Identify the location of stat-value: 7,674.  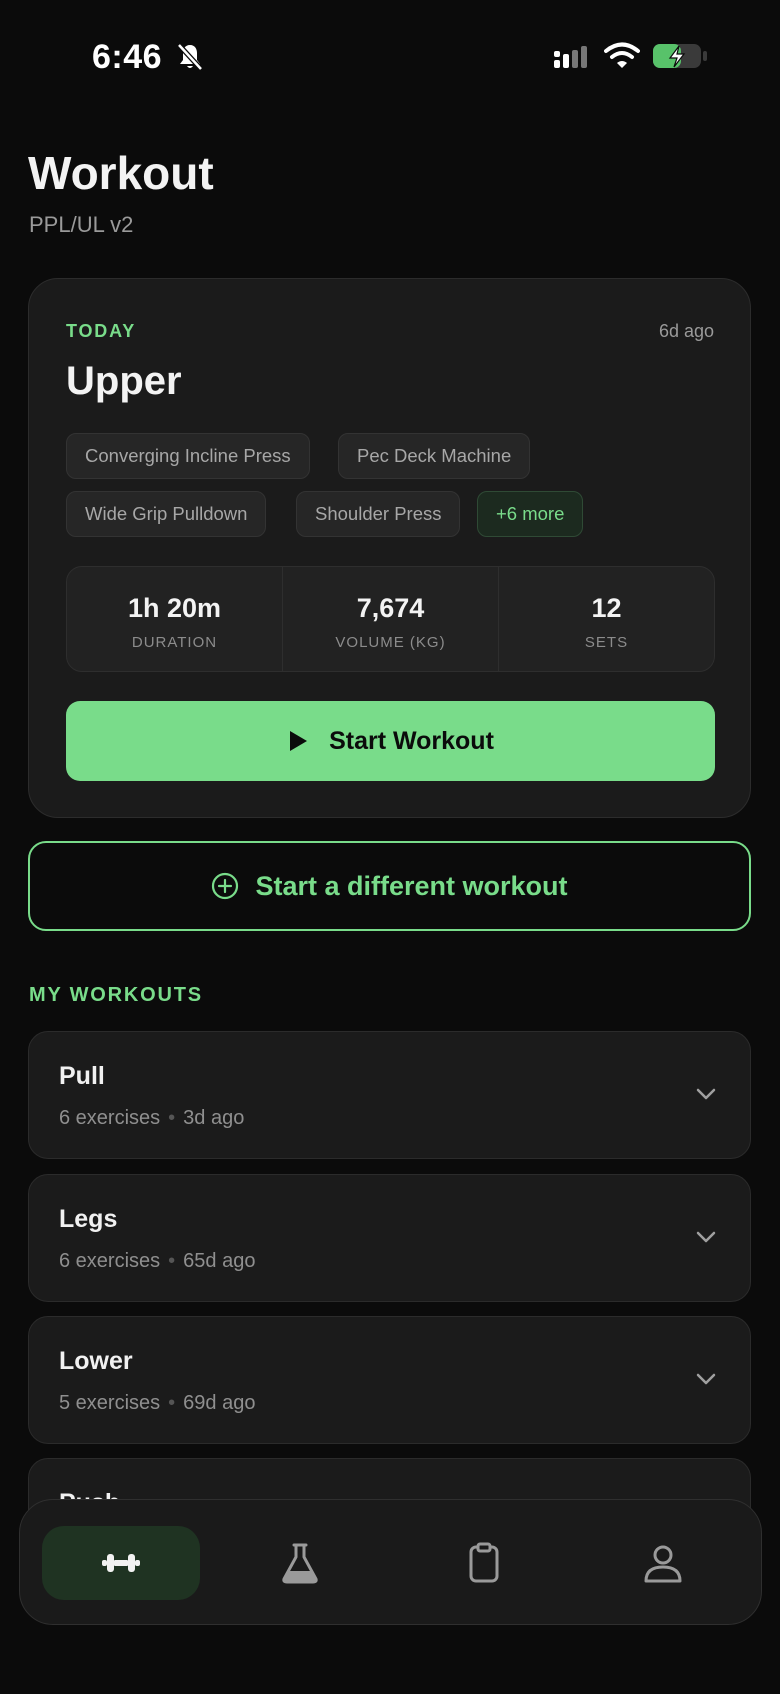
(390, 608).